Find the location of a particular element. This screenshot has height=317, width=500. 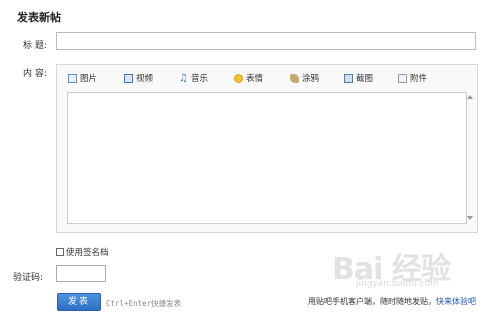

toolbar-attachment-button: 附件 is located at coordinates (412, 78).